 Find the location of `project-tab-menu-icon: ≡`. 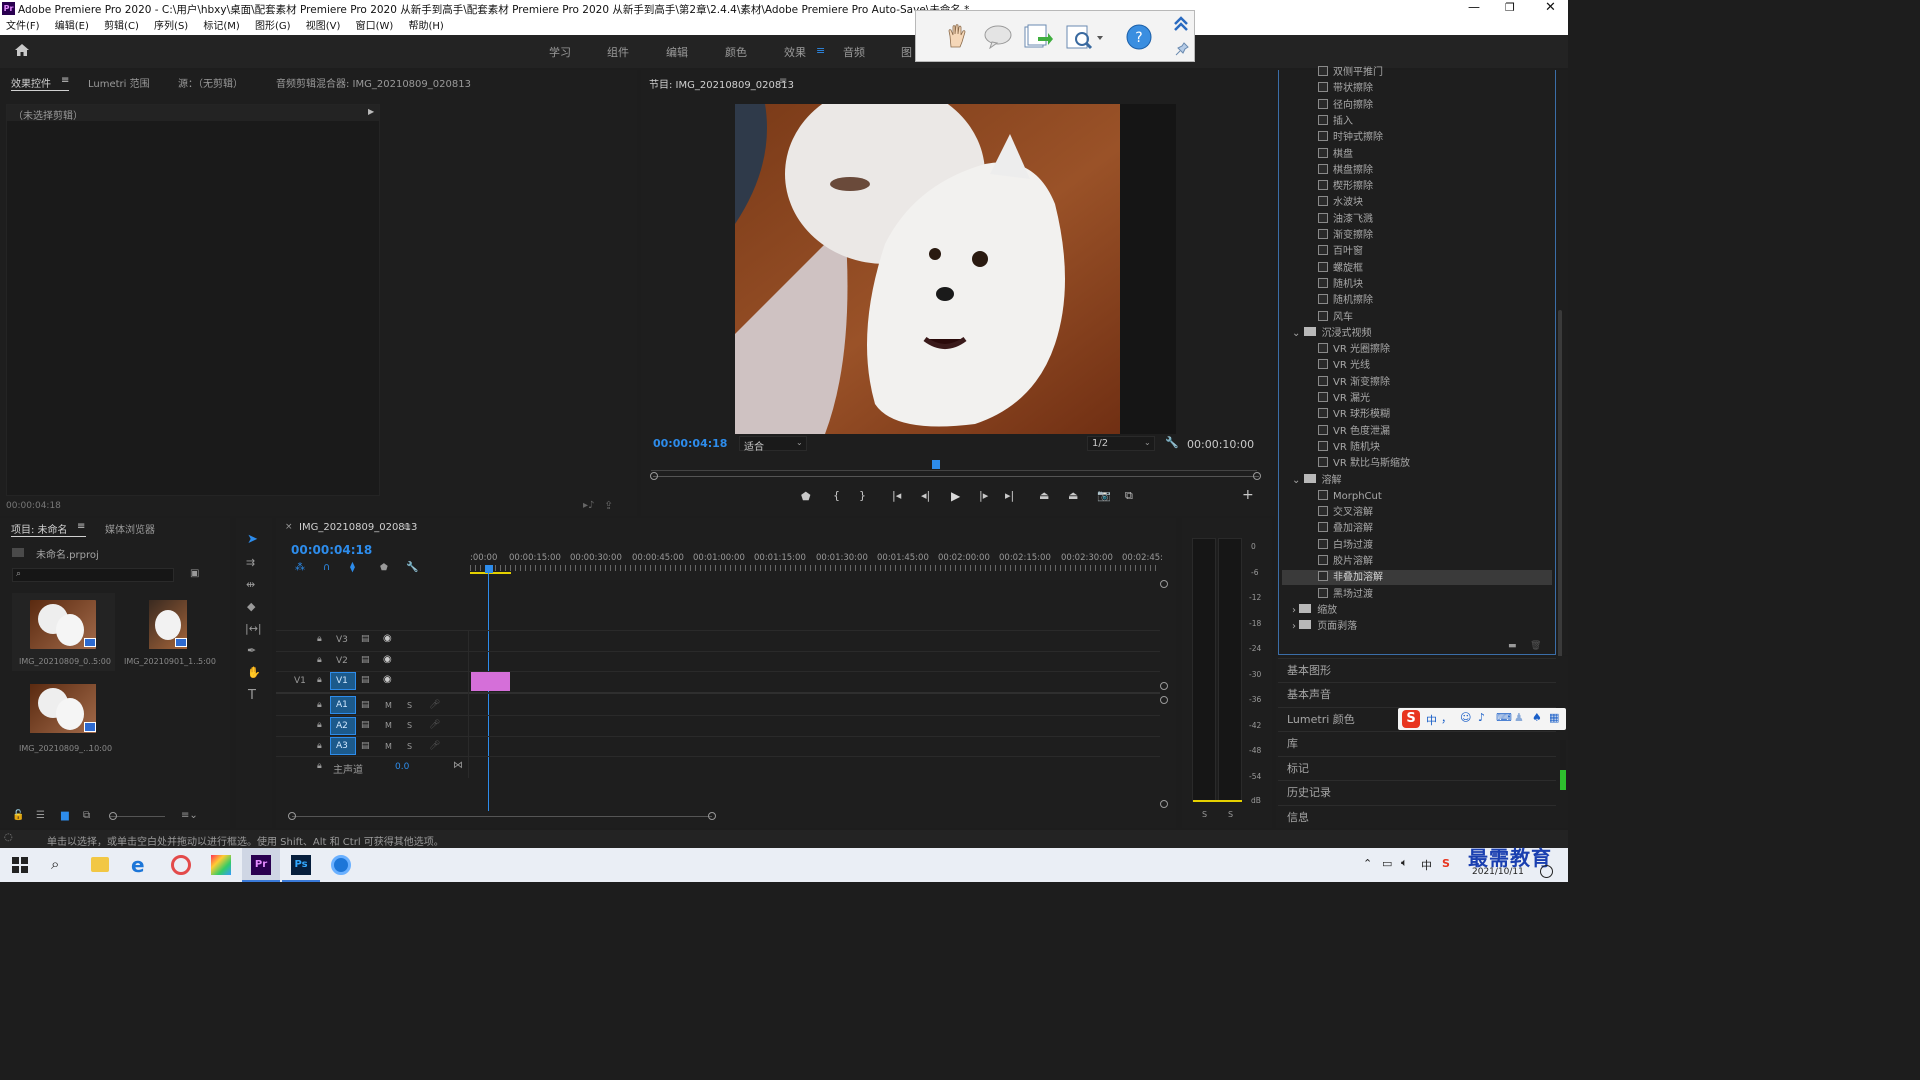

project-tab-menu-icon: ≡ is located at coordinates (81, 526).